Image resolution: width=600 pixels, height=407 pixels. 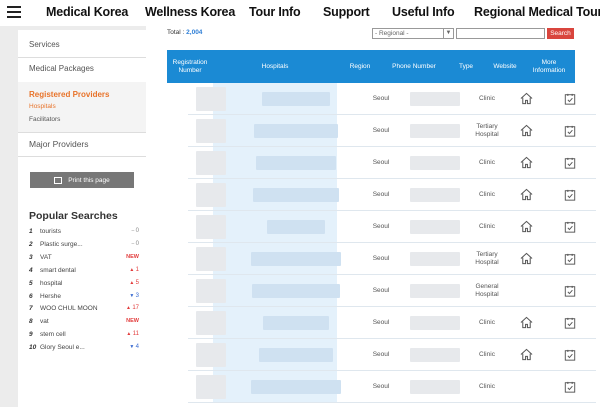 I want to click on rank-change: ▲ 11, so click(x=132, y=334).